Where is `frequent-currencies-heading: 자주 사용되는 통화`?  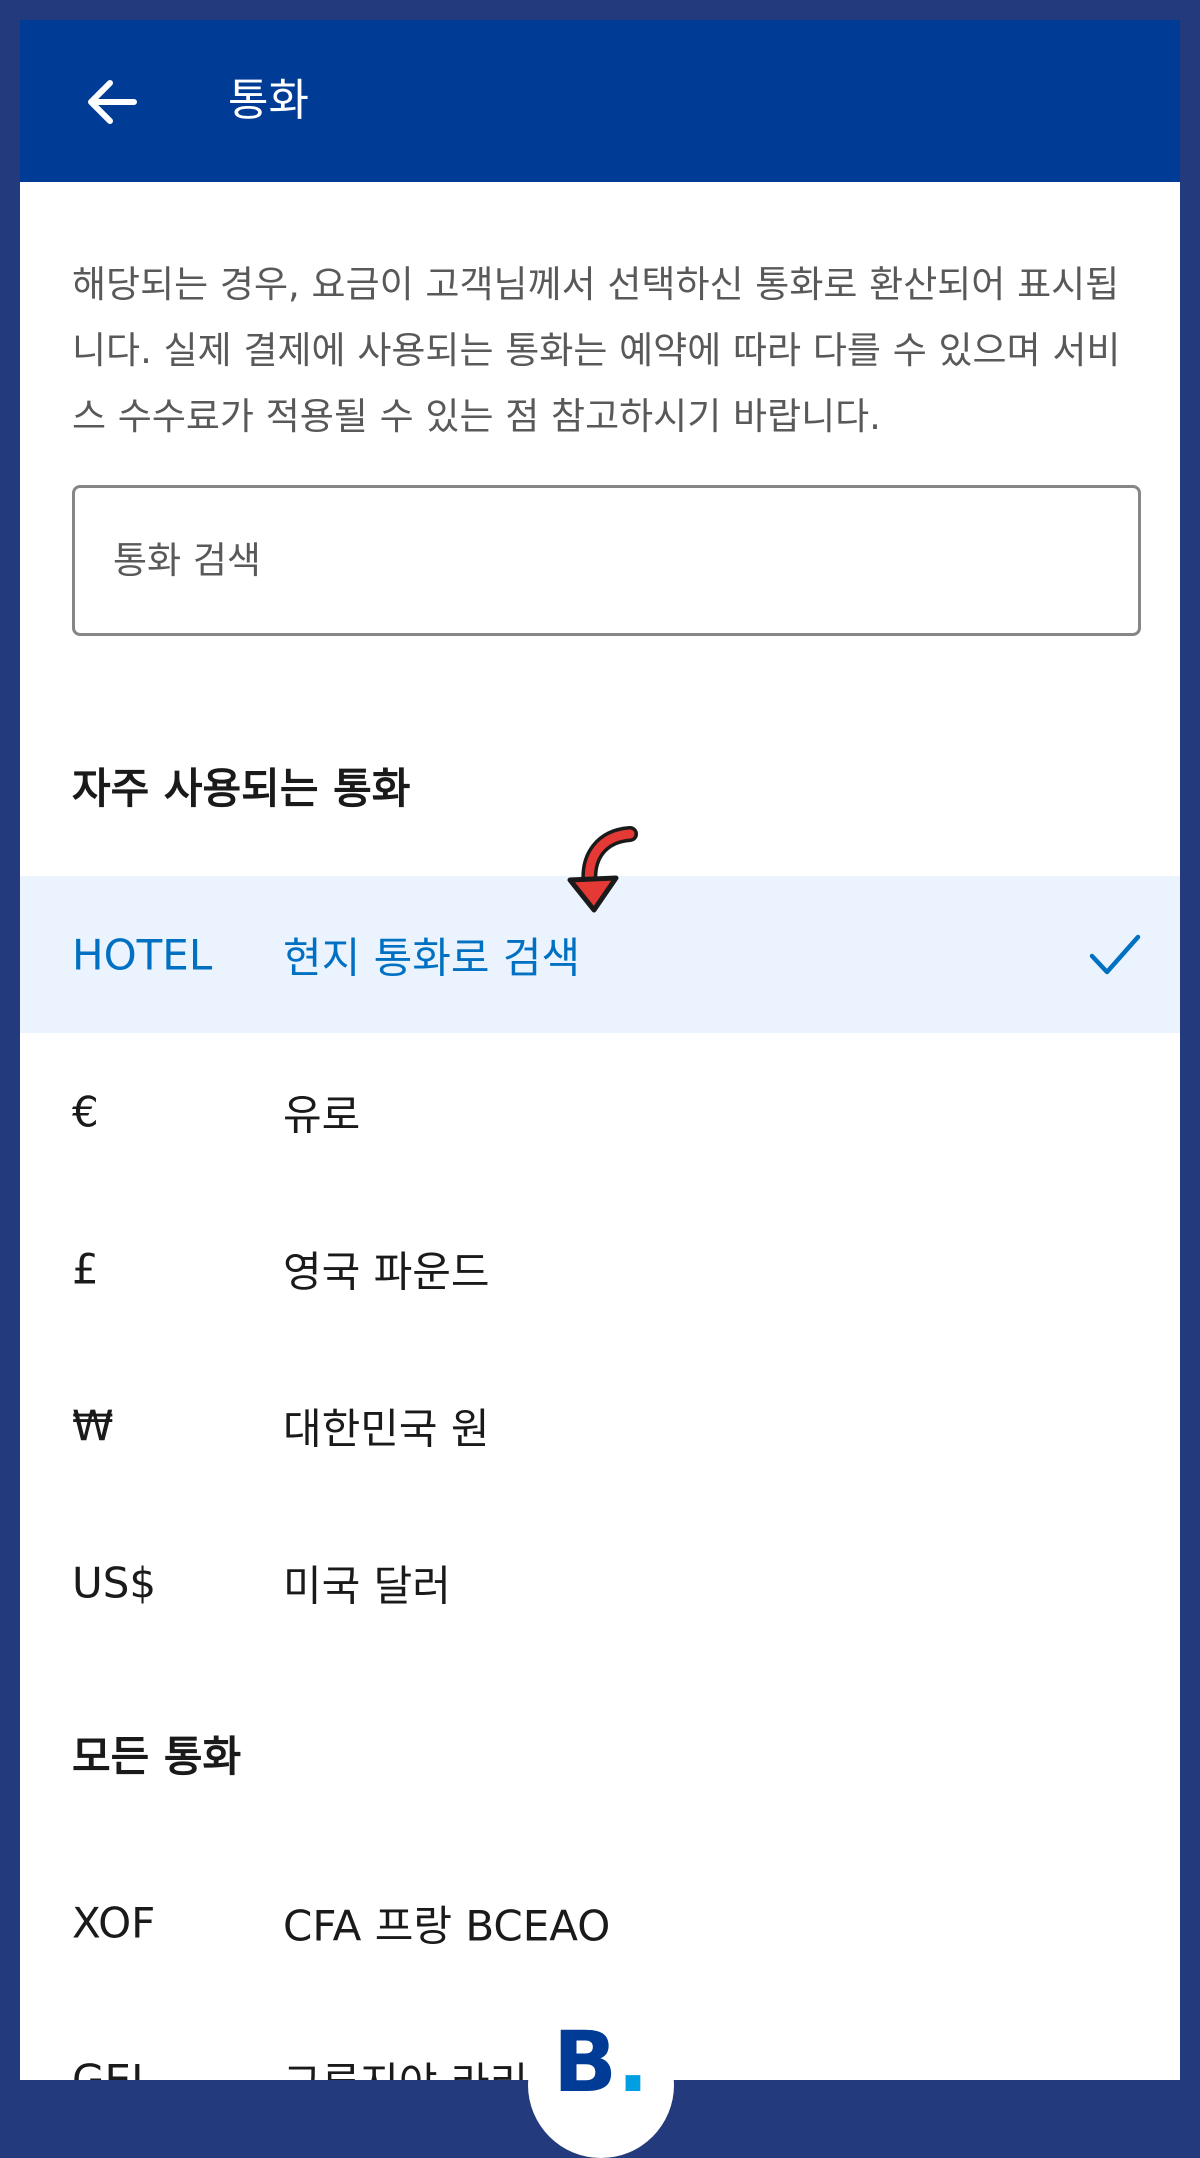
frequent-currencies-heading: 자주 사용되는 통화 is located at coordinates (241, 788).